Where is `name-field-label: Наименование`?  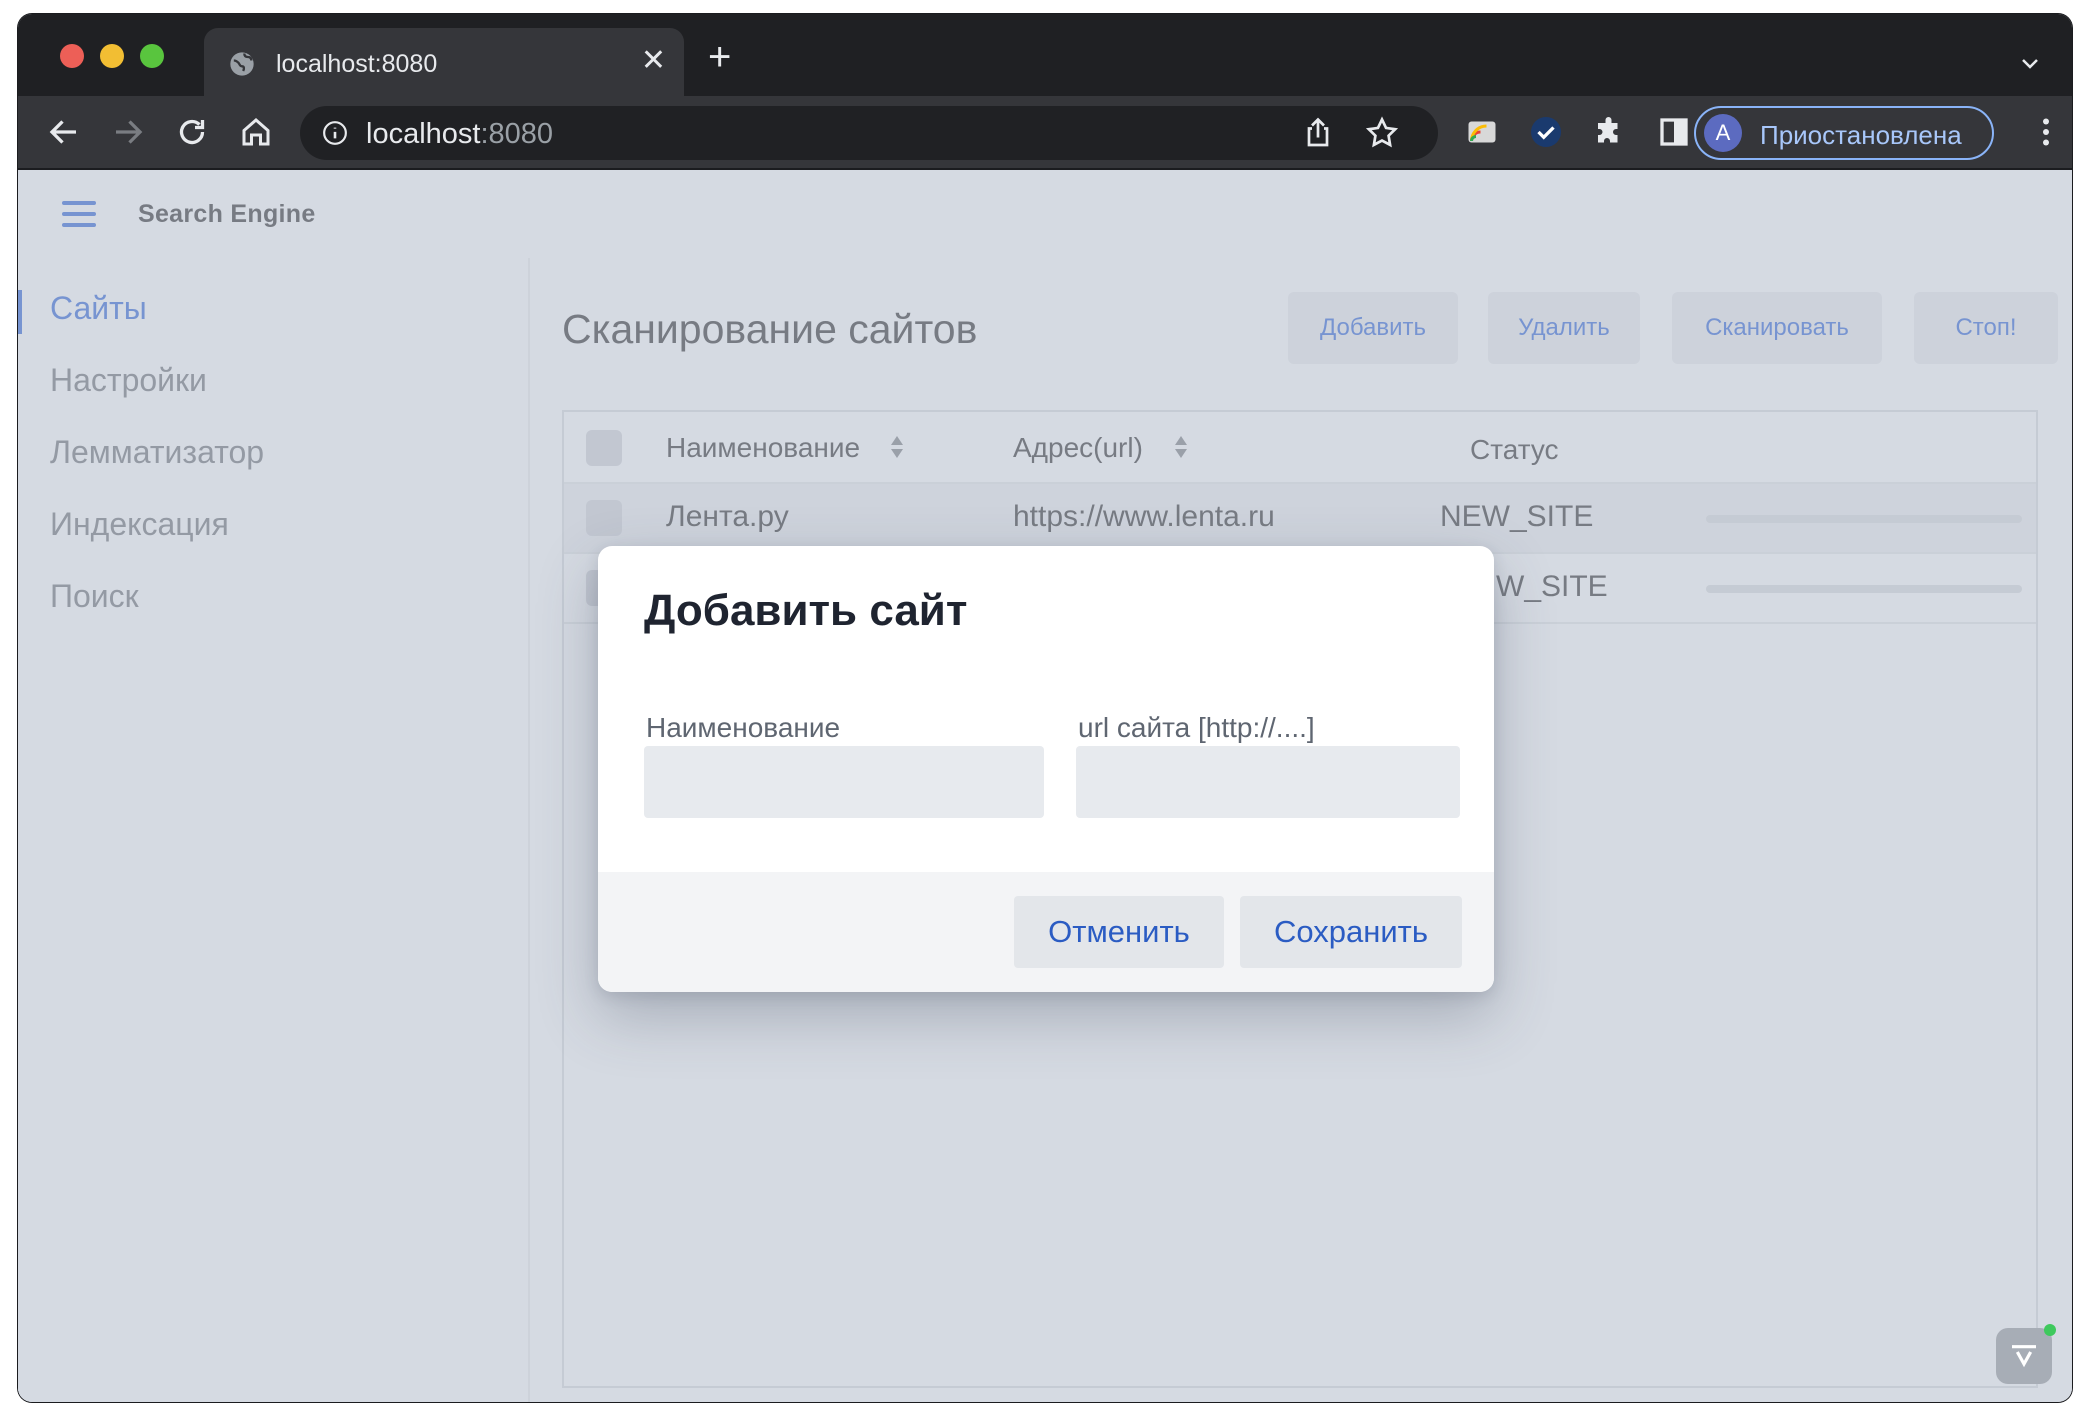
name-field-label: Наименование is located at coordinates (743, 727).